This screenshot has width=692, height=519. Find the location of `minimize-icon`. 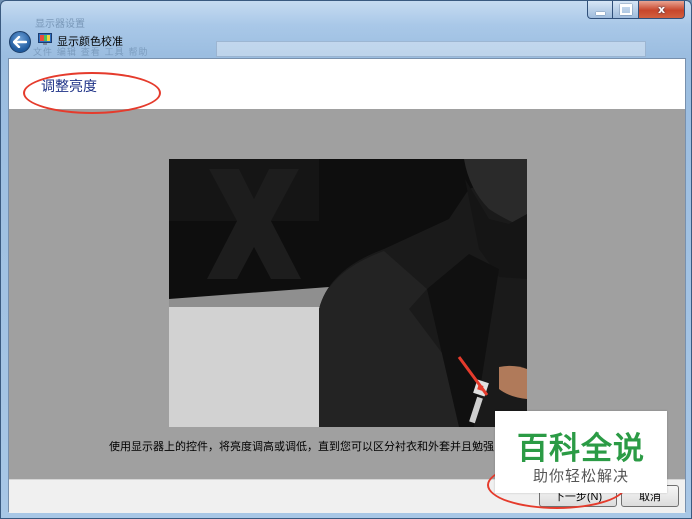

minimize-icon is located at coordinates (600, 13).